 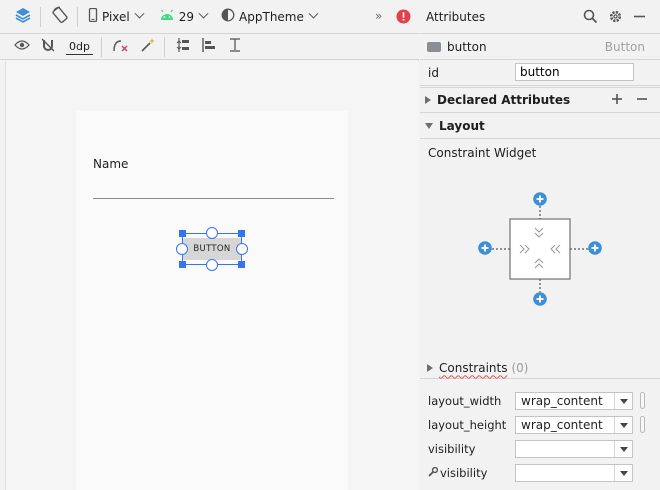 I want to click on tools-visibility-label-group: visibility, so click(x=457, y=473).